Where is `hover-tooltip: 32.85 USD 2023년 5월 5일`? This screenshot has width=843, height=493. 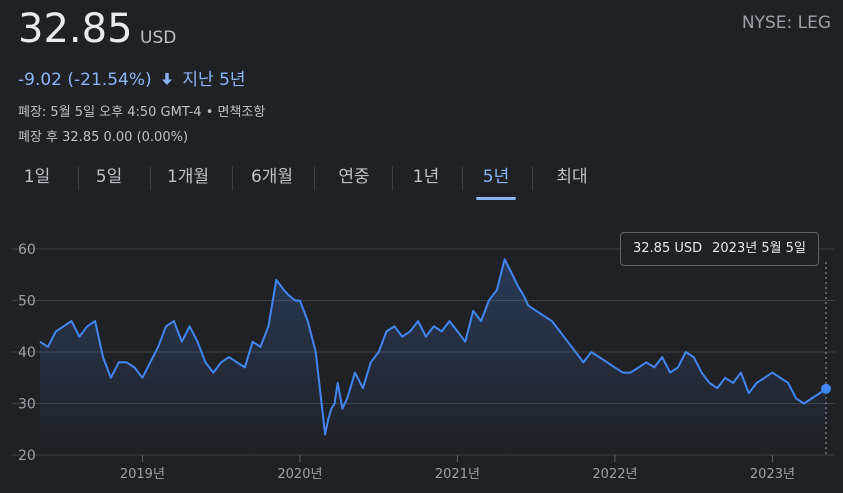
hover-tooltip: 32.85 USD 2023년 5월 5일 is located at coordinates (719, 249).